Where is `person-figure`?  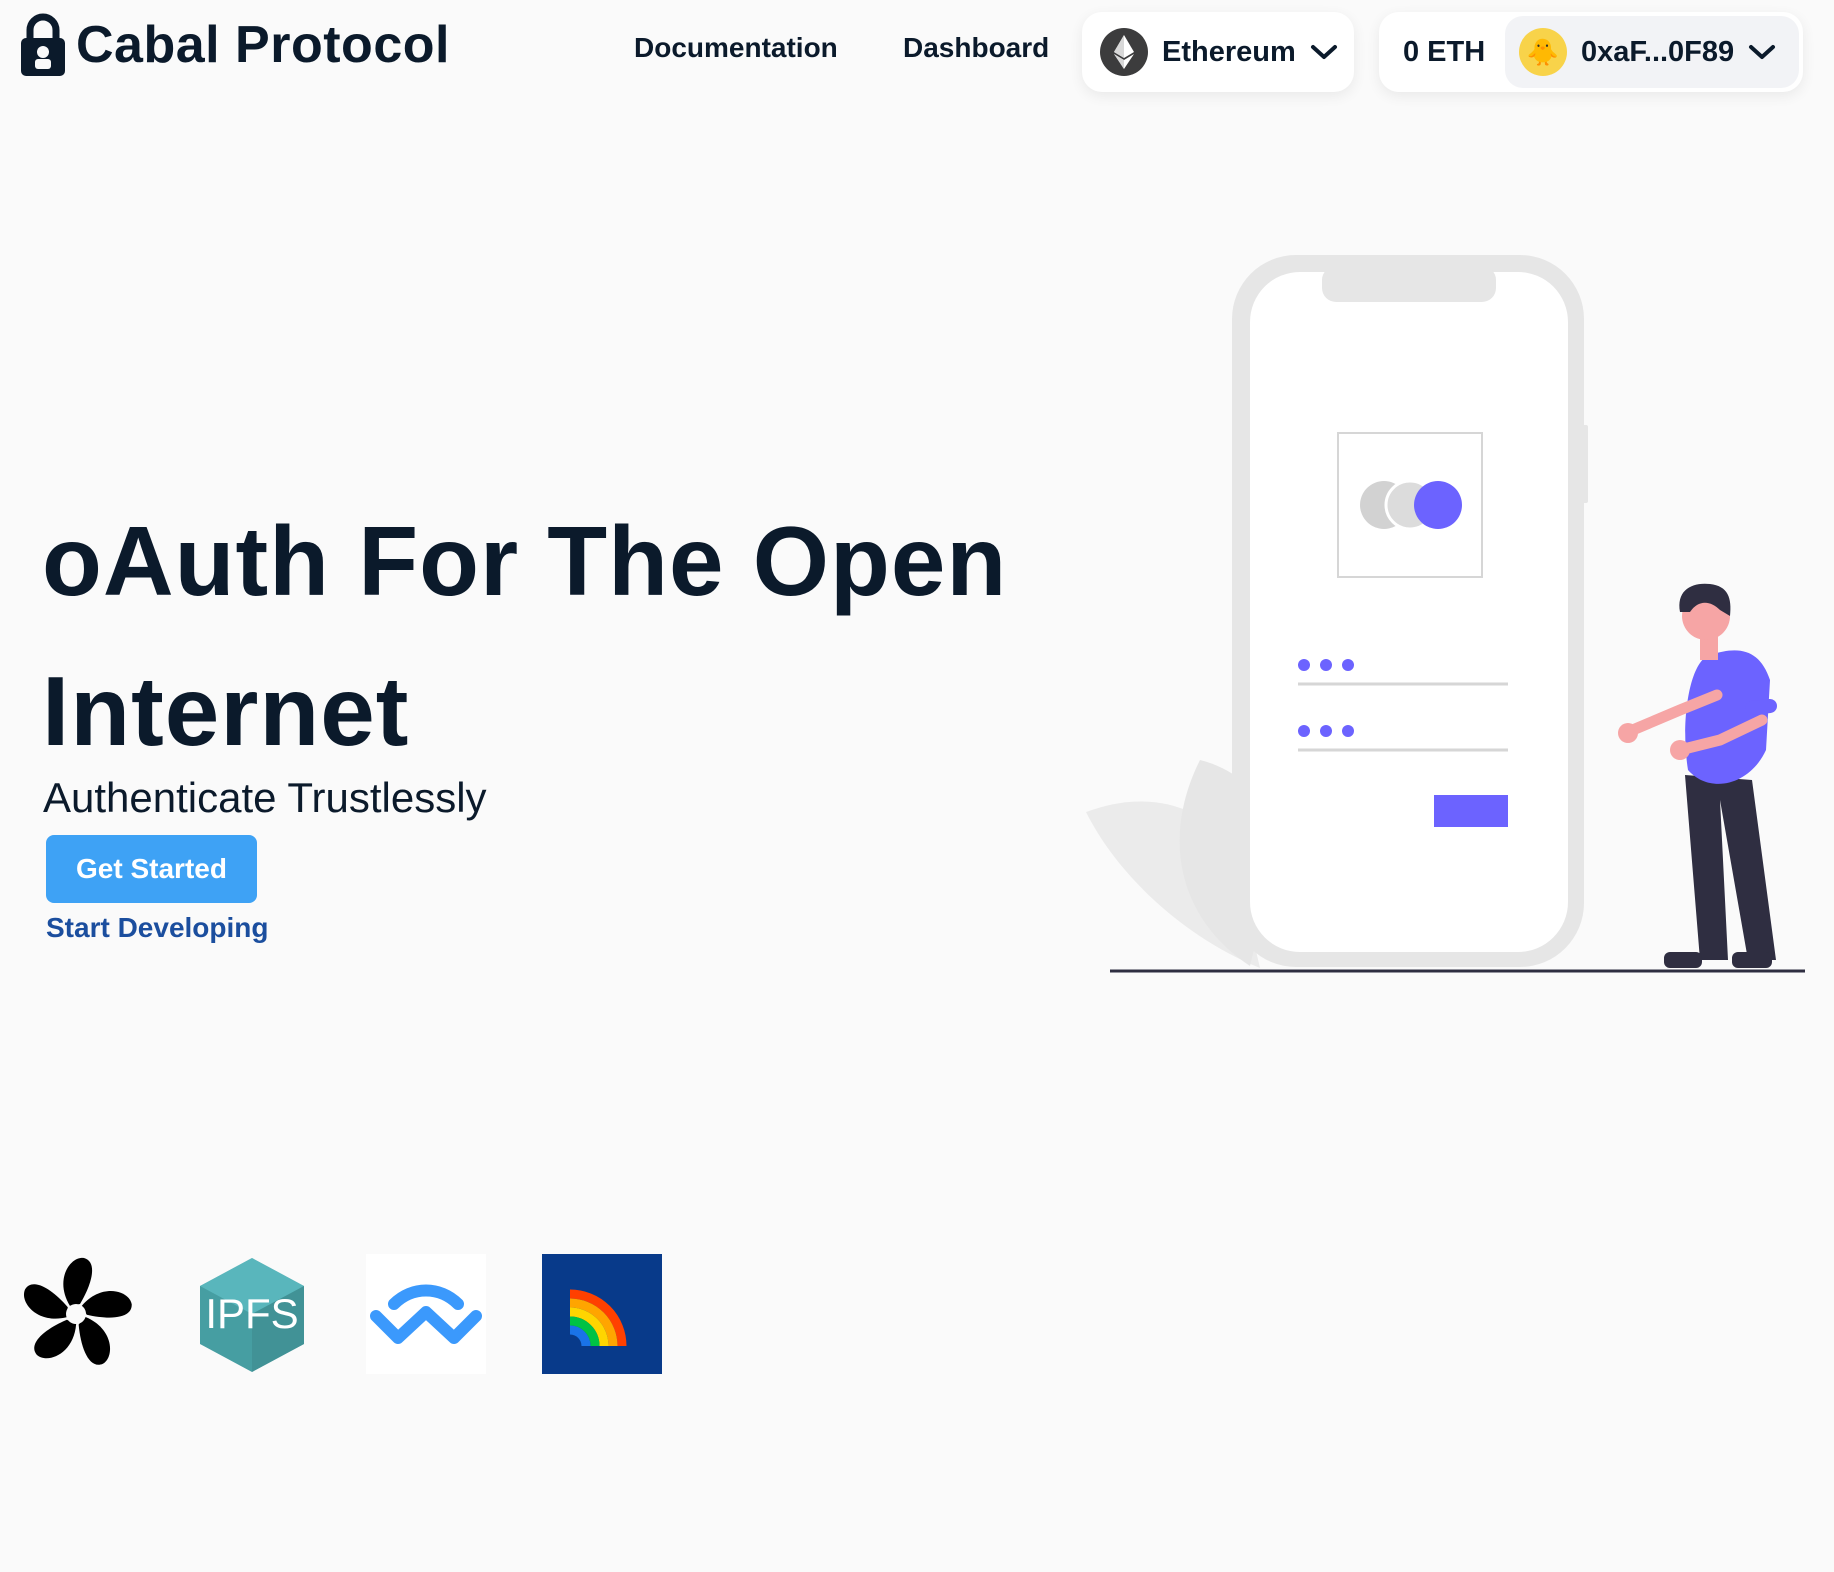 person-figure is located at coordinates (1697, 775).